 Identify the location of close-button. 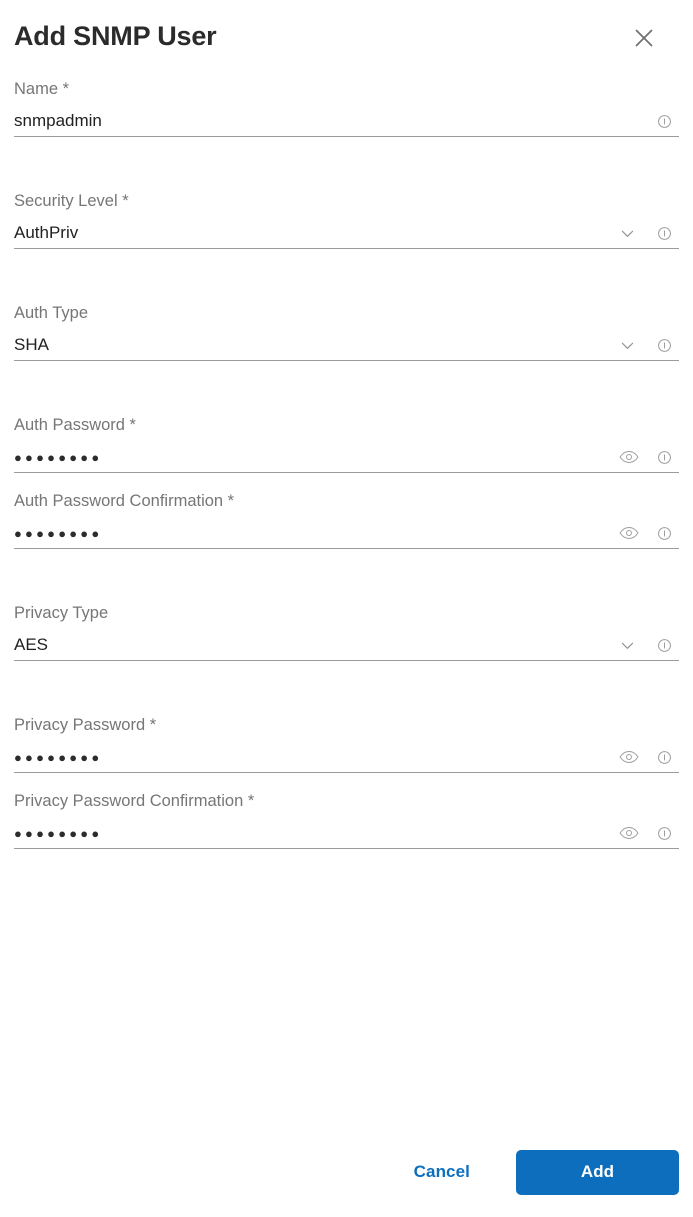
(644, 38).